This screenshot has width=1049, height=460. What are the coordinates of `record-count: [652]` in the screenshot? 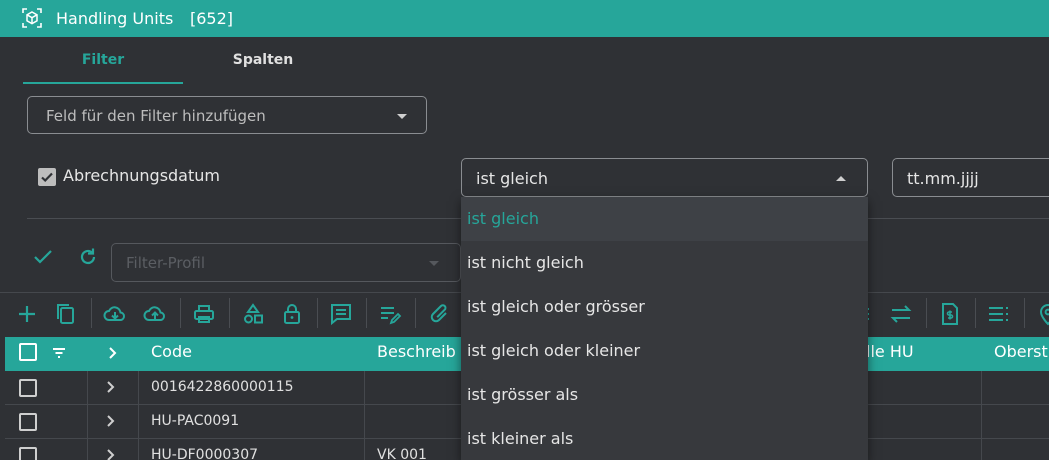 It's located at (212, 18).